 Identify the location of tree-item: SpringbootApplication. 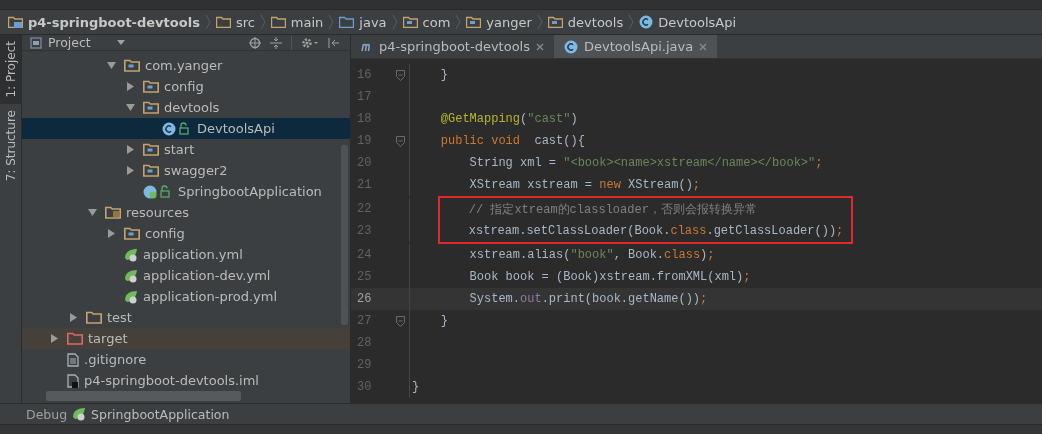
(186, 191).